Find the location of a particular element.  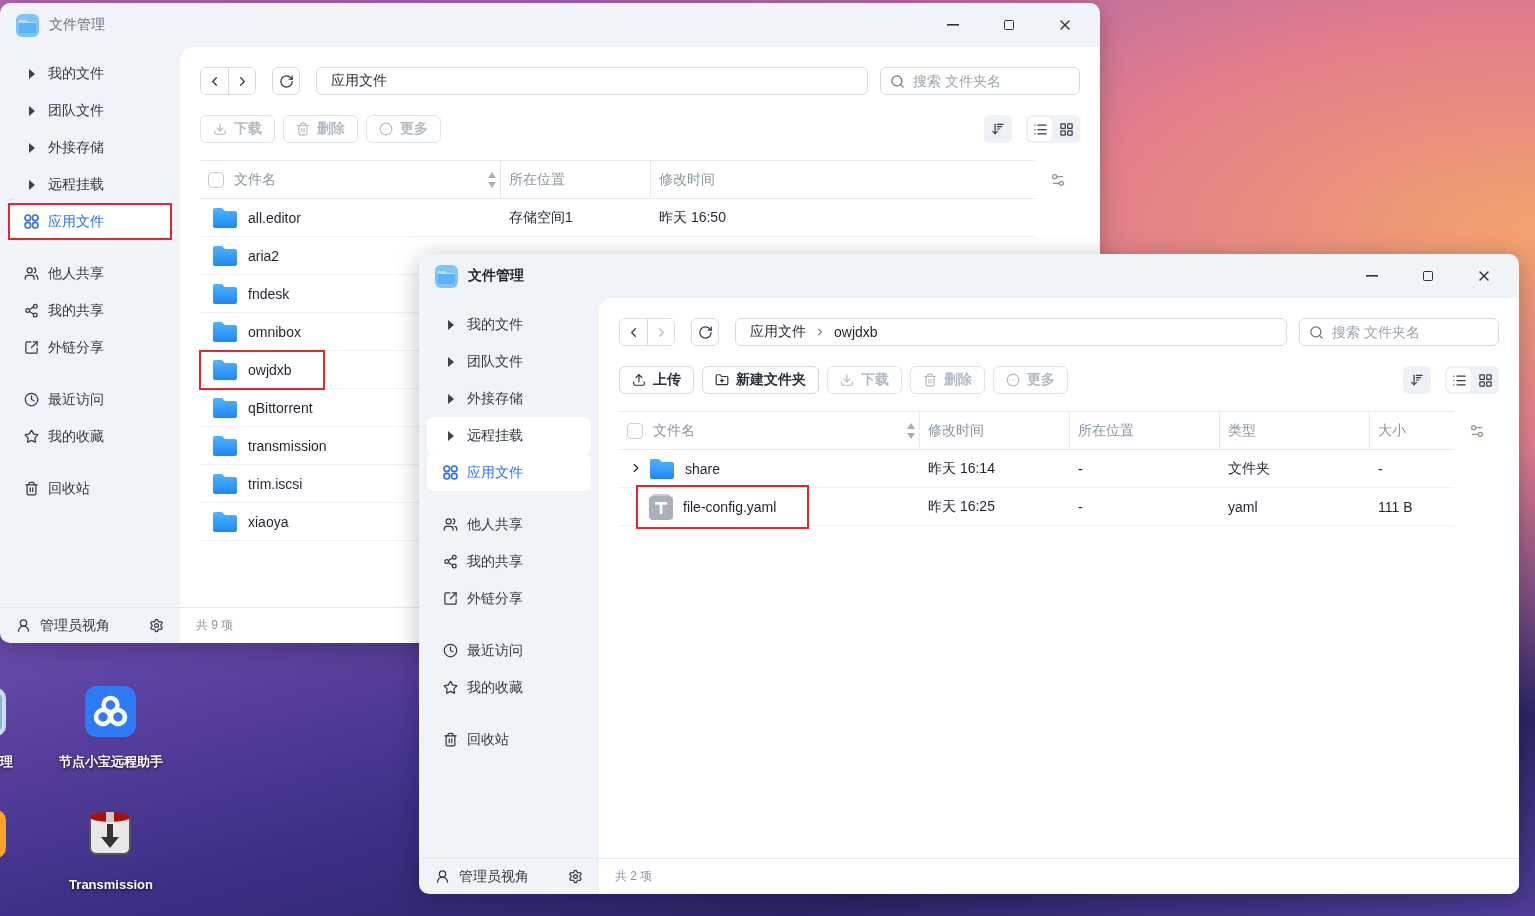

transmission-app-icon is located at coordinates (110, 833).